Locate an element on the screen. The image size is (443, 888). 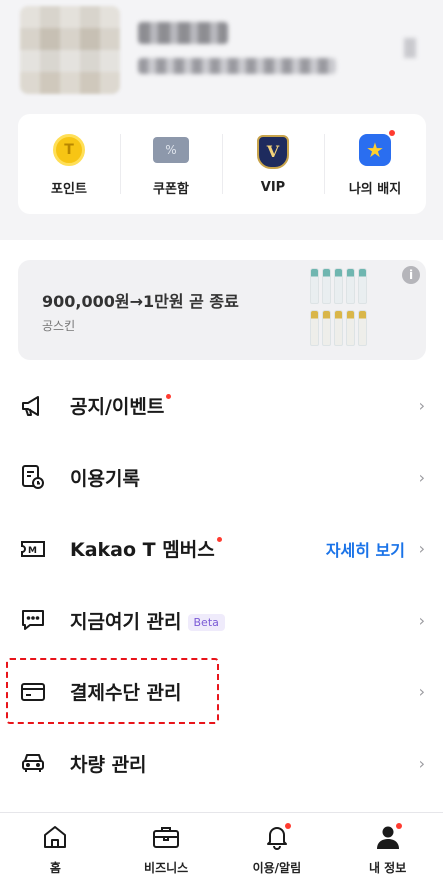
my-badge-icon: ★ is located at coordinates (376, 148).